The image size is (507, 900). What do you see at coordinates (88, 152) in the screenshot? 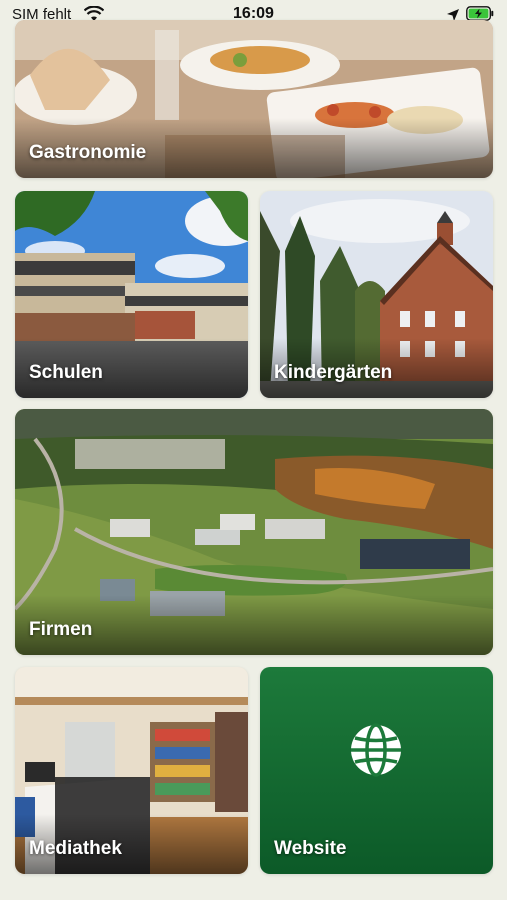
I see `tile-label-gastronomie: Gastronomie` at bounding box center [88, 152].